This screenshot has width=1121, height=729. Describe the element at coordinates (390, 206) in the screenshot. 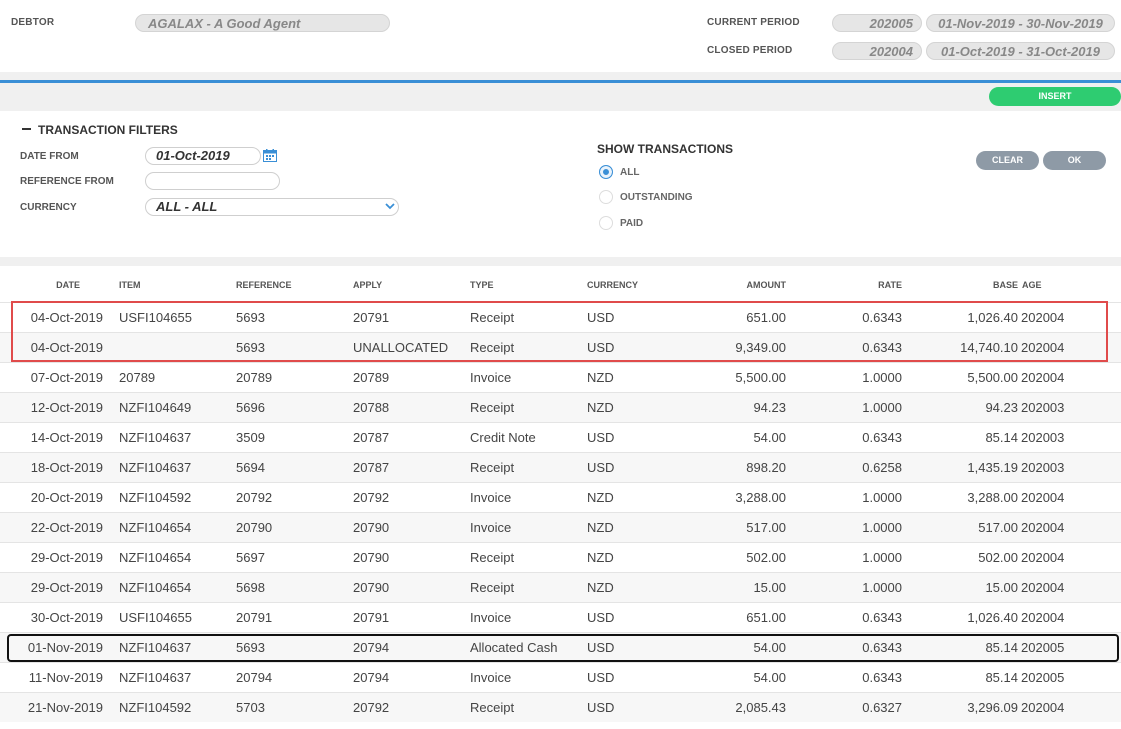

I see `chevron-down-icon` at that location.